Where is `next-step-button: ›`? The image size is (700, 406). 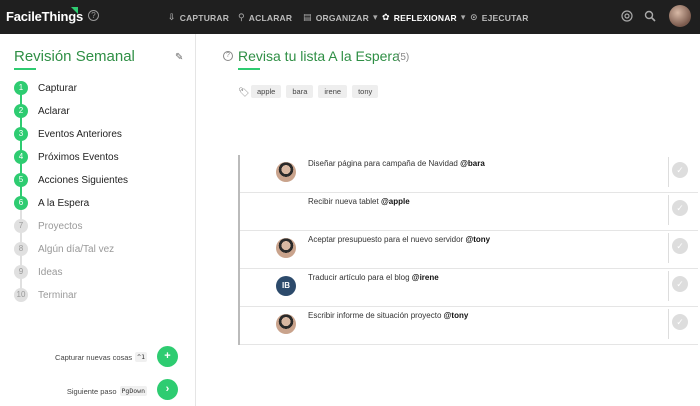 next-step-button: › is located at coordinates (167, 389).